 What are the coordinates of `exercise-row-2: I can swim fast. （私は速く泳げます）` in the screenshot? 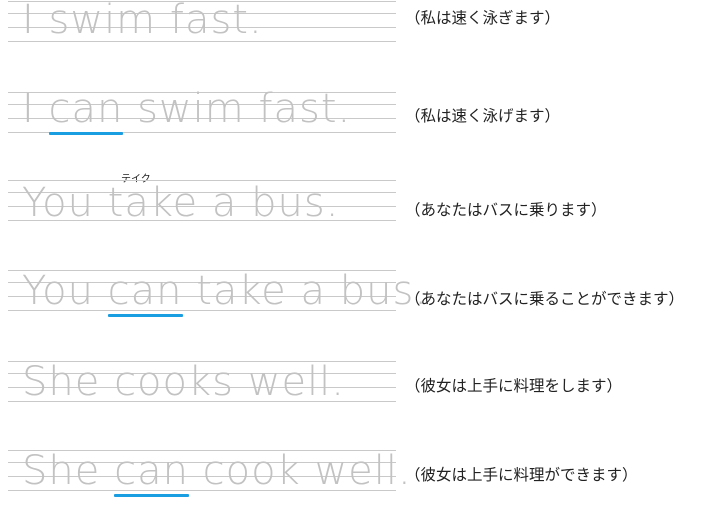 It's located at (355, 115).